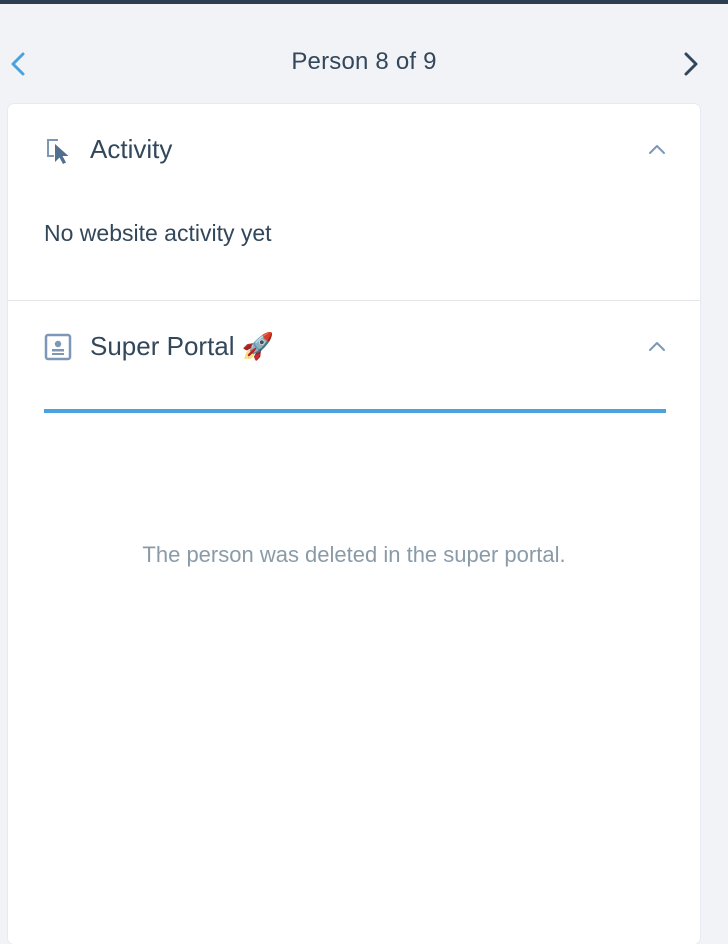 The height and width of the screenshot is (944, 728). I want to click on record-position-title: Person 8 of 9, so click(364, 61).